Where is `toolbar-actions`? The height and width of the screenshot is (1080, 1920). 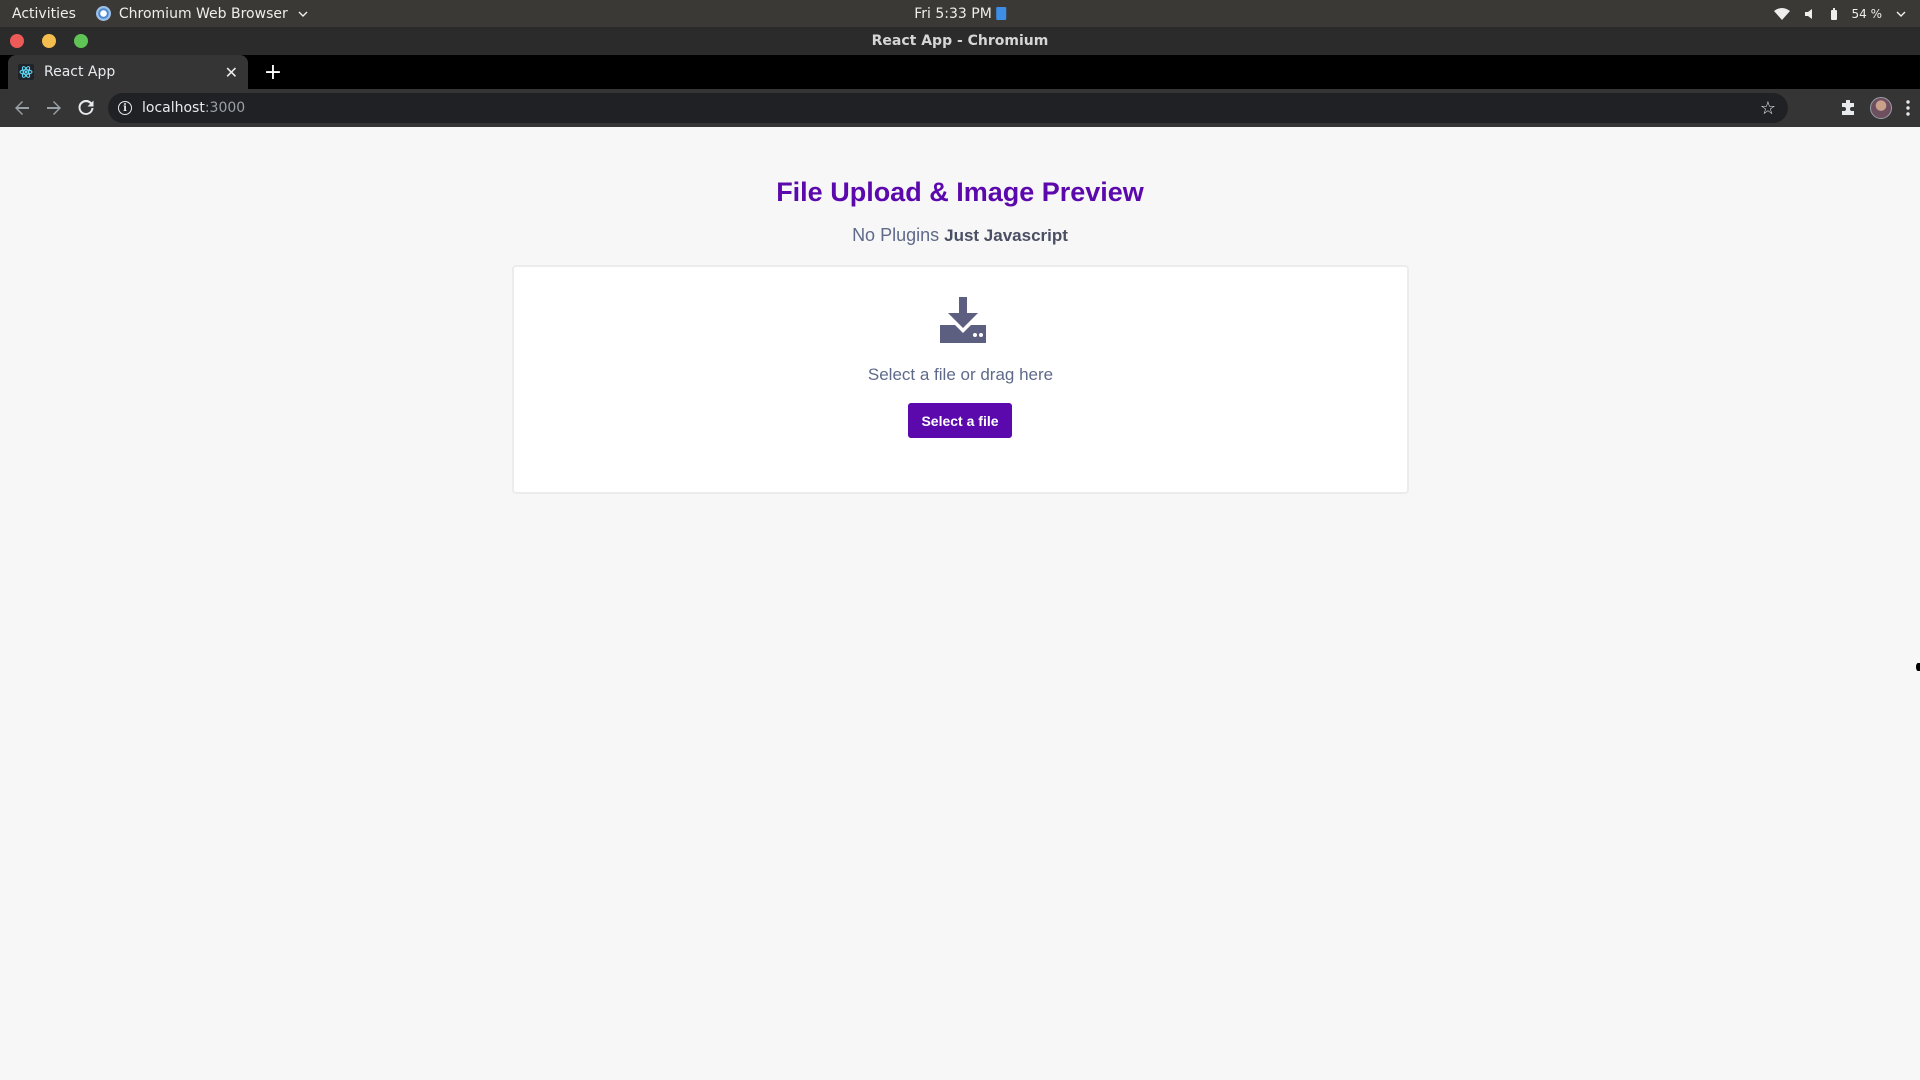 toolbar-actions is located at coordinates (1875, 108).